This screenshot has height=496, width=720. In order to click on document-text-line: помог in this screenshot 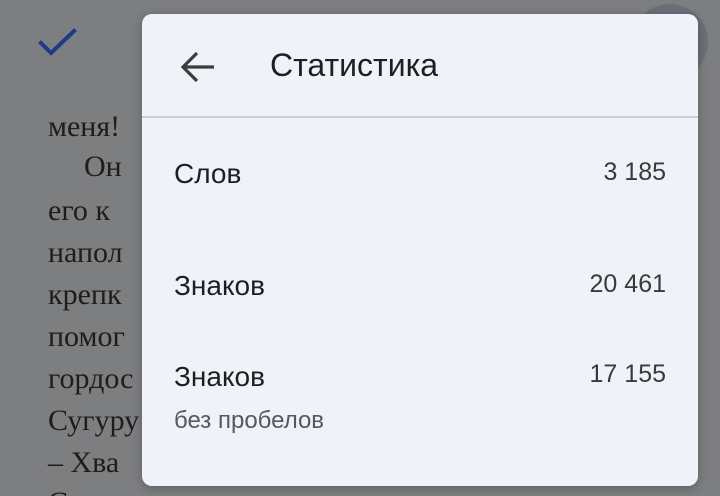, I will do `click(86, 336)`.